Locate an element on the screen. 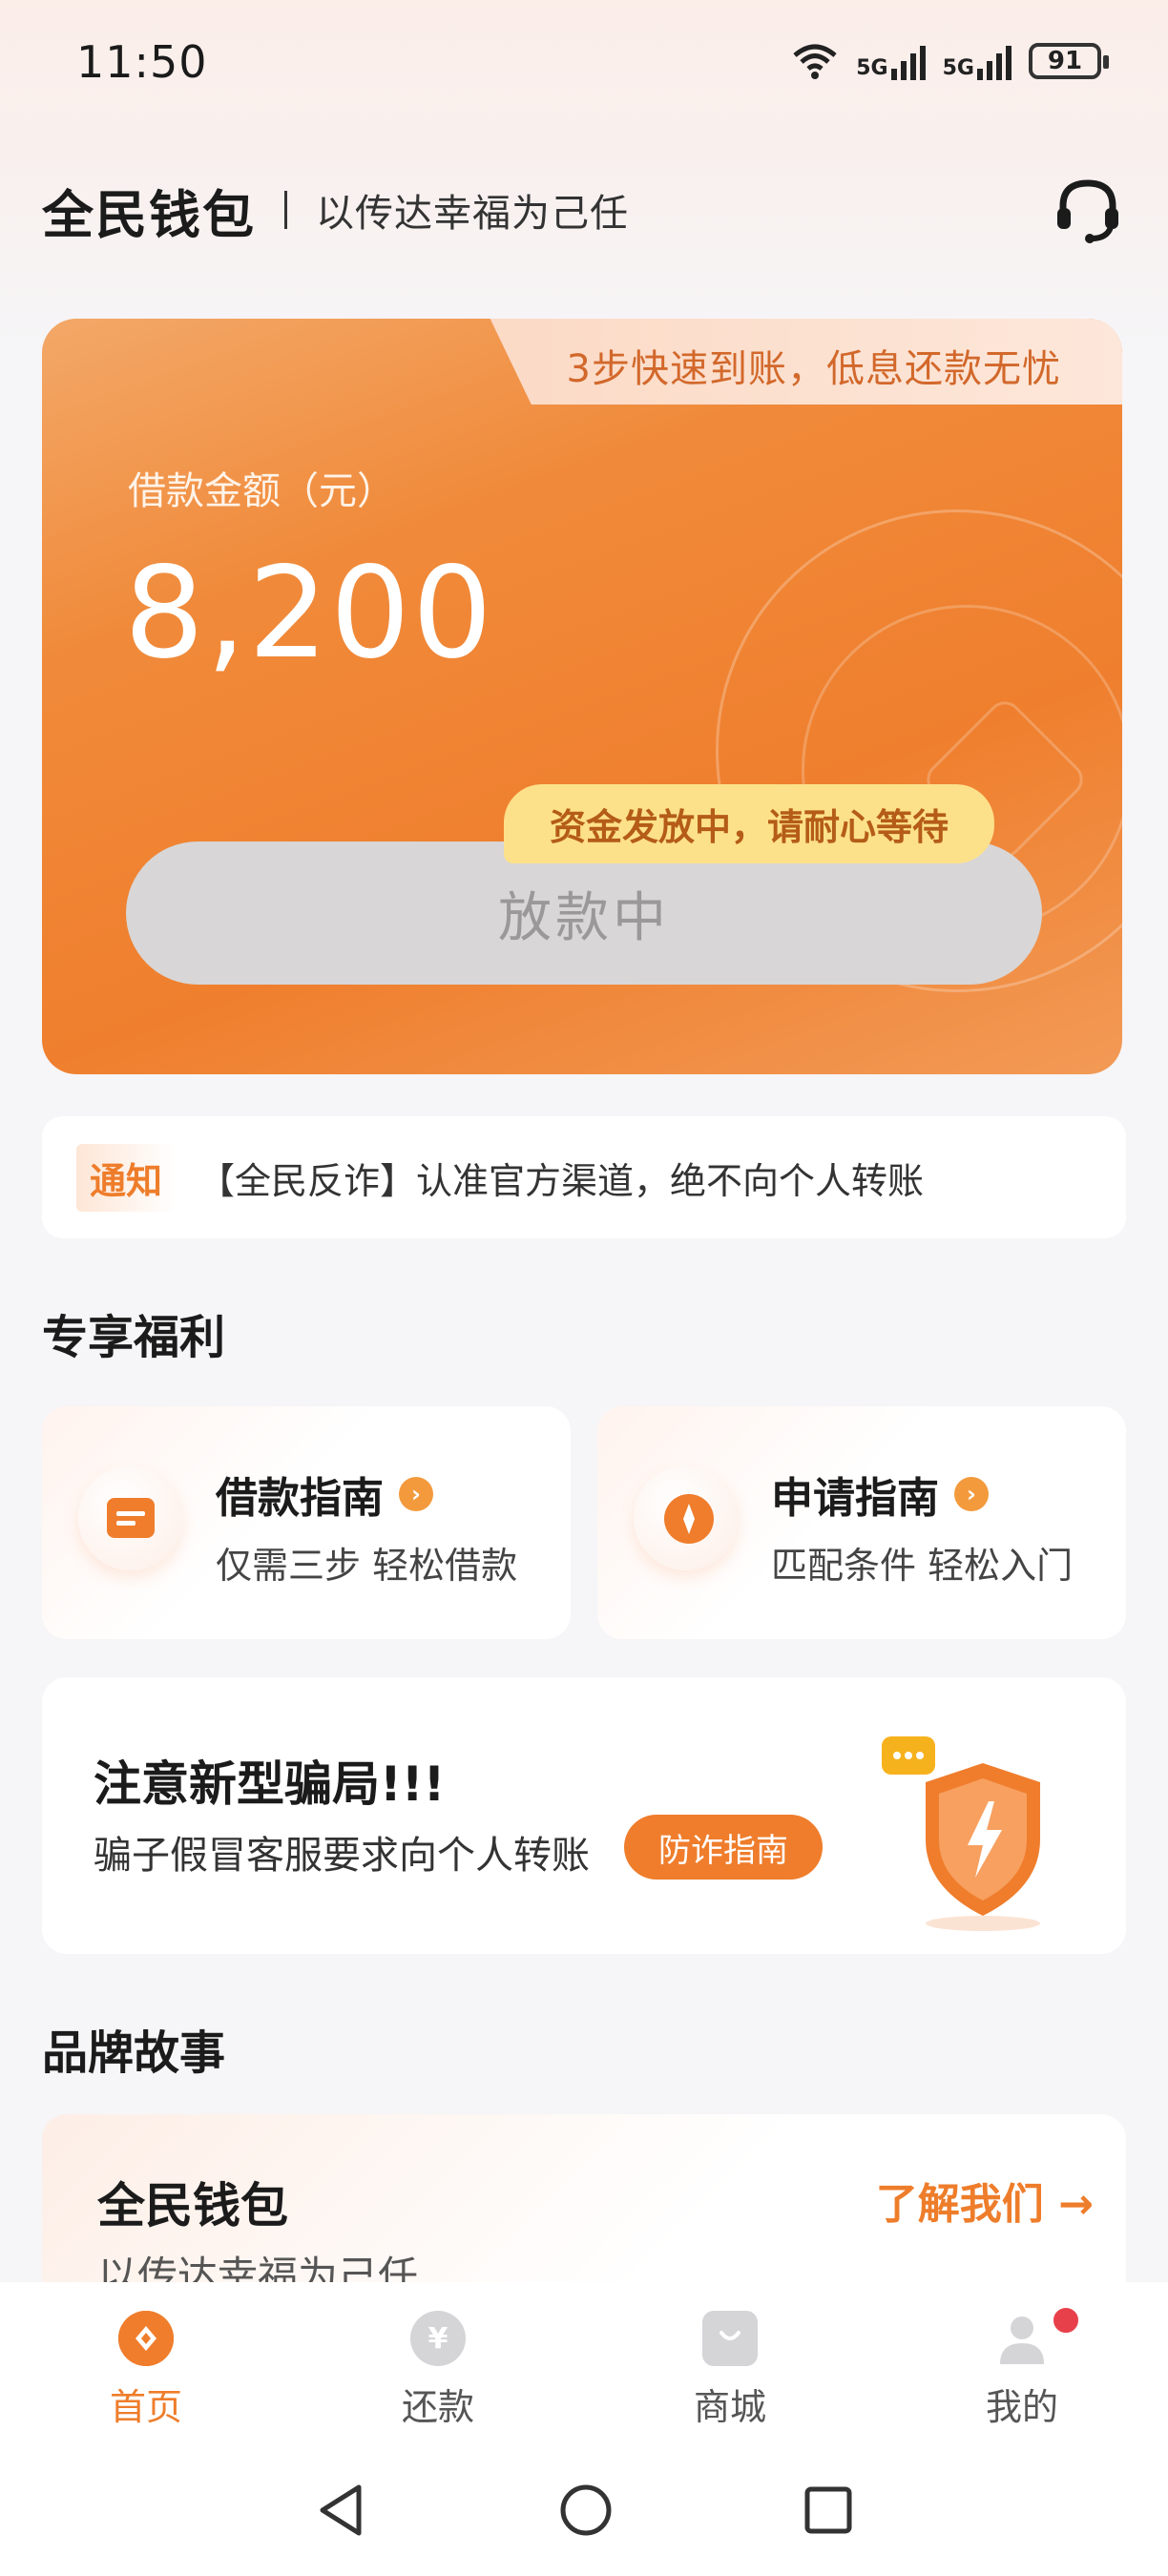  bottom-tab-bar: 首页 ¥ 还款 商城 我的 is located at coordinates (584, 2363).